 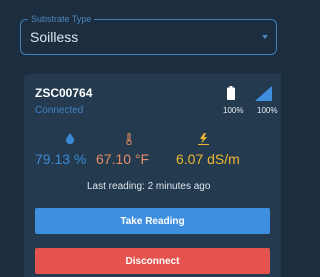 What do you see at coordinates (123, 159) in the screenshot?
I see `temperature-value: 67.10 °F` at bounding box center [123, 159].